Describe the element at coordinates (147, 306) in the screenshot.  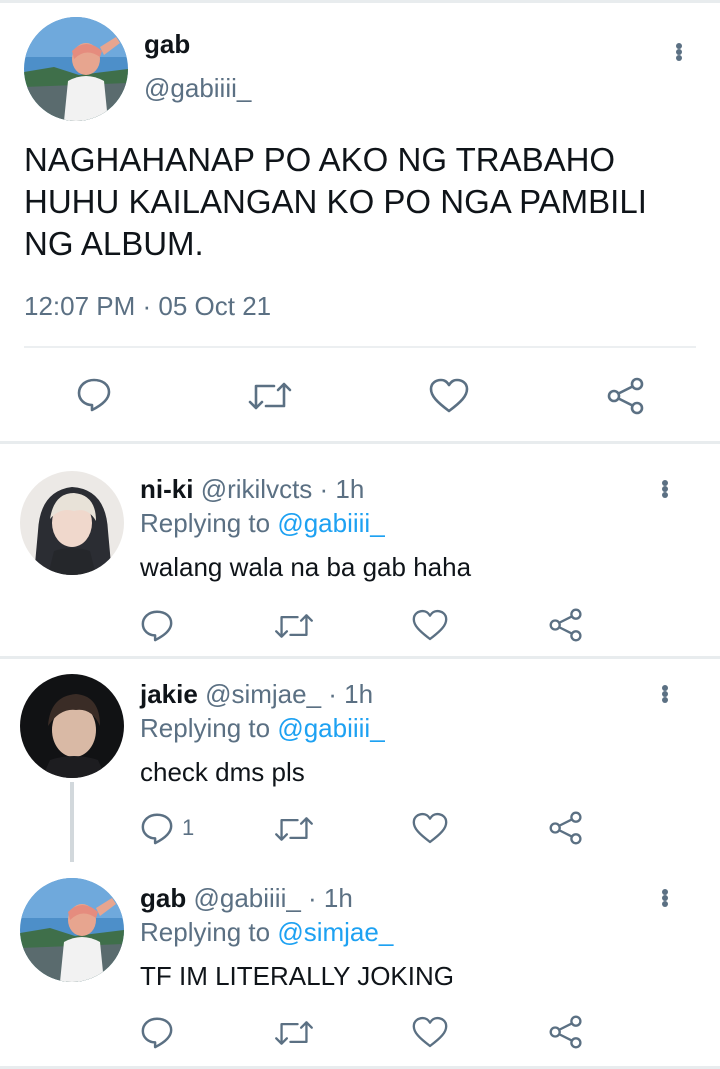
I see `tweet-timestamp: 12:07 PM · 05 Oct 21` at that location.